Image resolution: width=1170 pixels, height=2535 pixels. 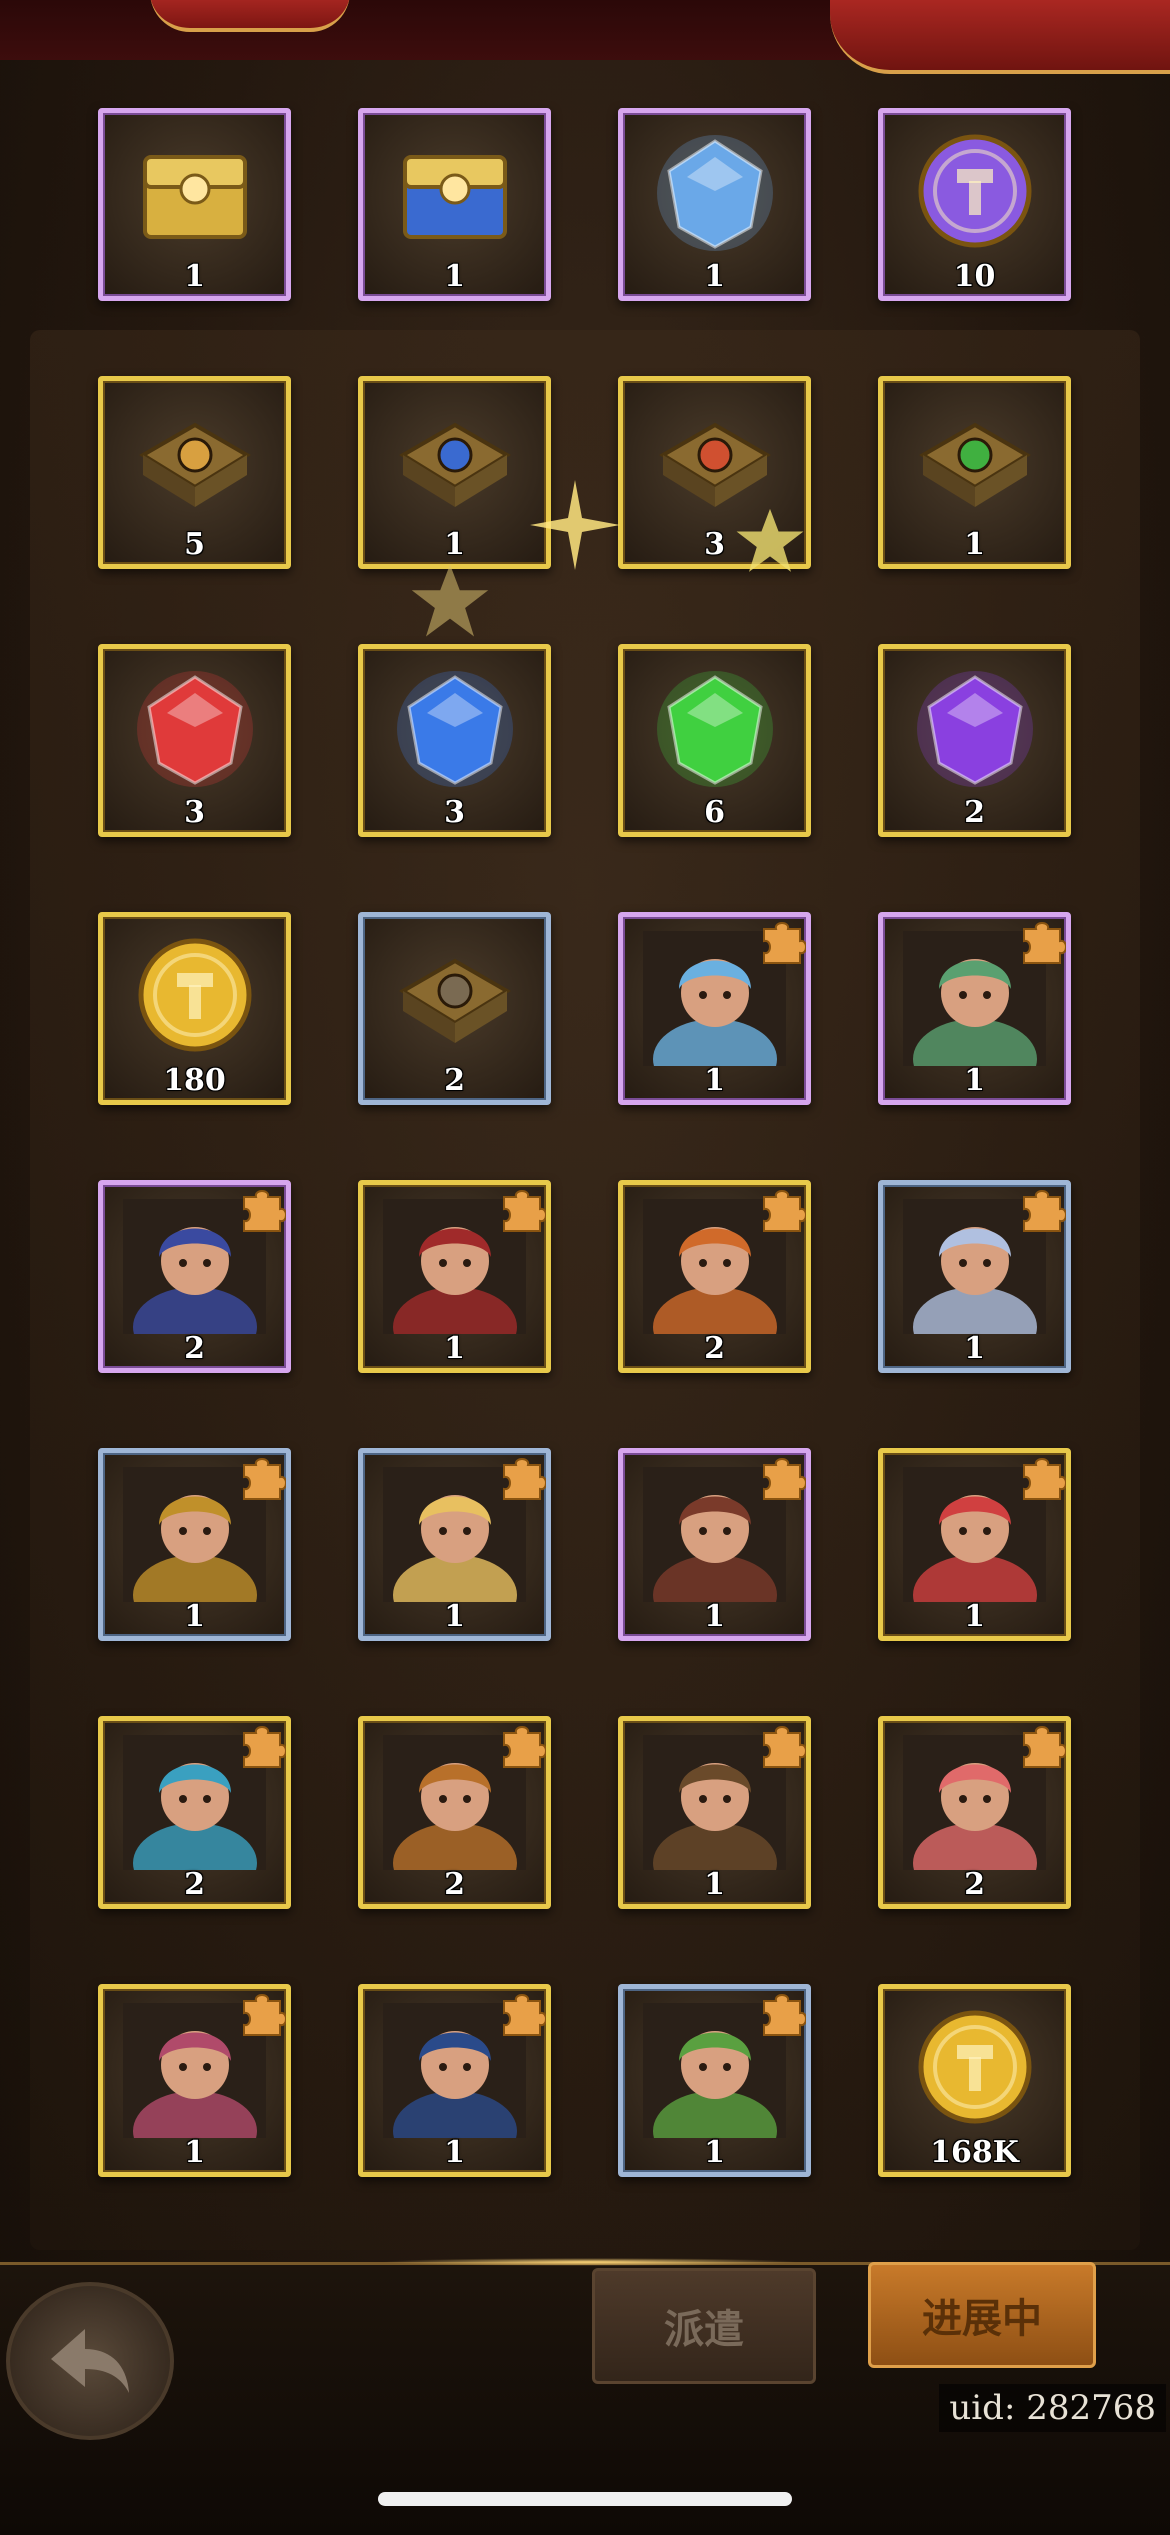 What do you see at coordinates (585, 2499) in the screenshot?
I see `home-indicator` at bounding box center [585, 2499].